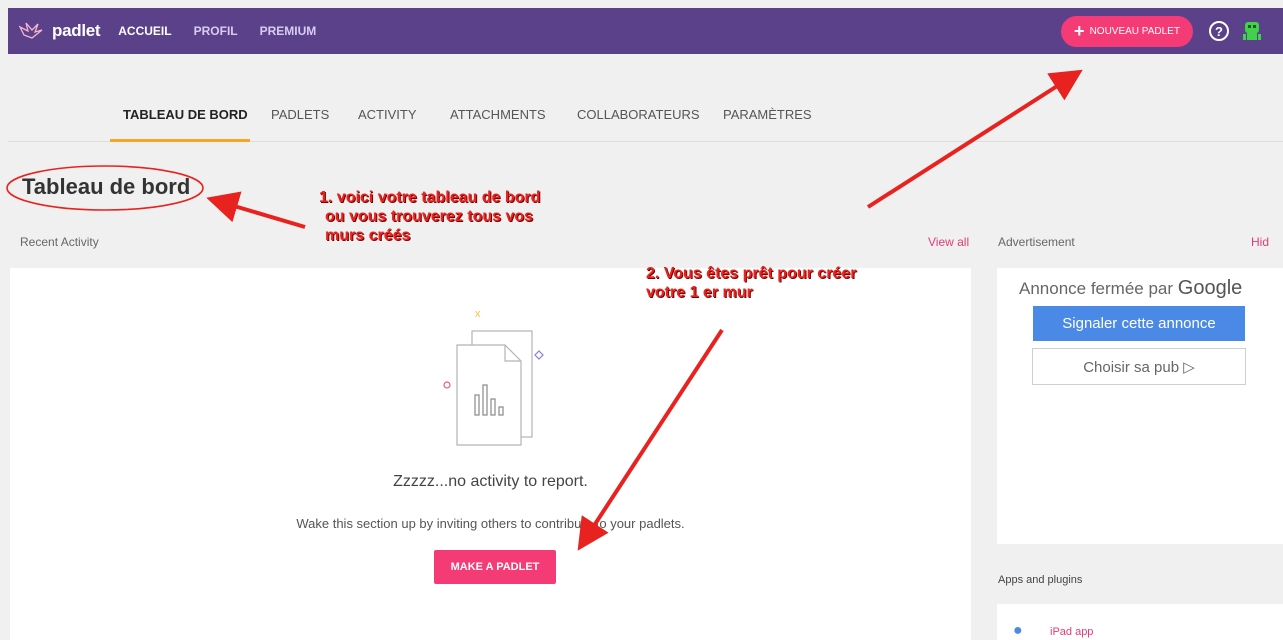 This screenshot has height=640, width=1283. What do you see at coordinates (1140, 622) in the screenshot?
I see `apps-card: ● iPad app` at bounding box center [1140, 622].